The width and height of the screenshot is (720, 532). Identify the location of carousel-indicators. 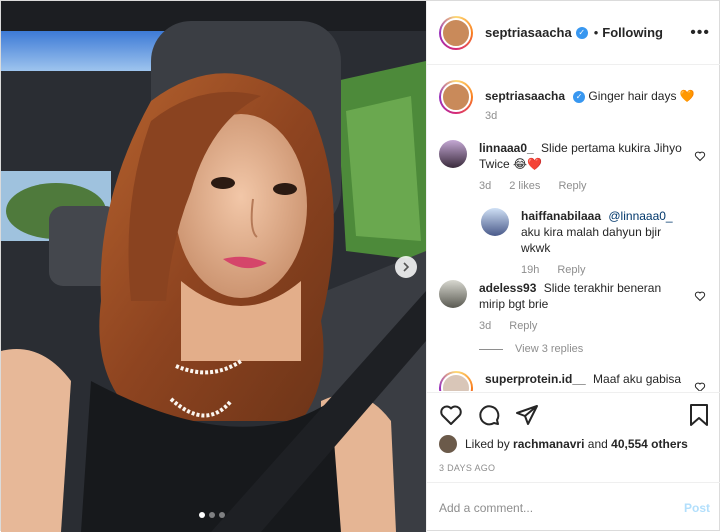
(212, 515).